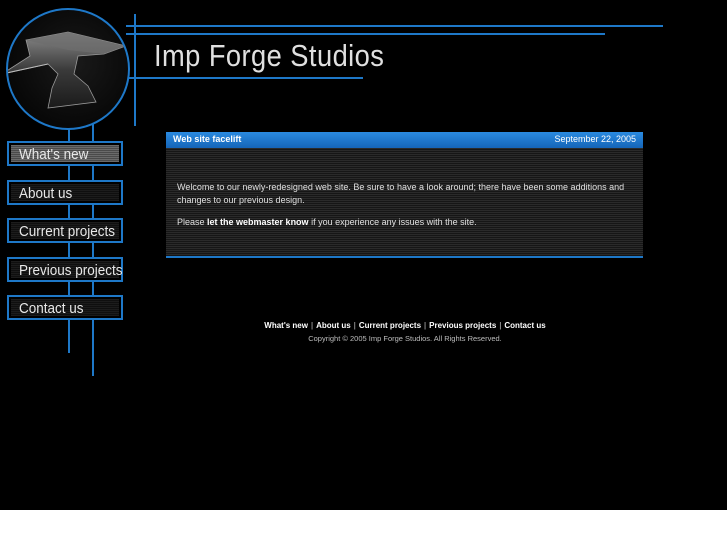 This screenshot has height=545, width=727. Describe the element at coordinates (404, 140) in the screenshot. I see `news-header-bar: Web site facelift September 22, 2005` at that location.